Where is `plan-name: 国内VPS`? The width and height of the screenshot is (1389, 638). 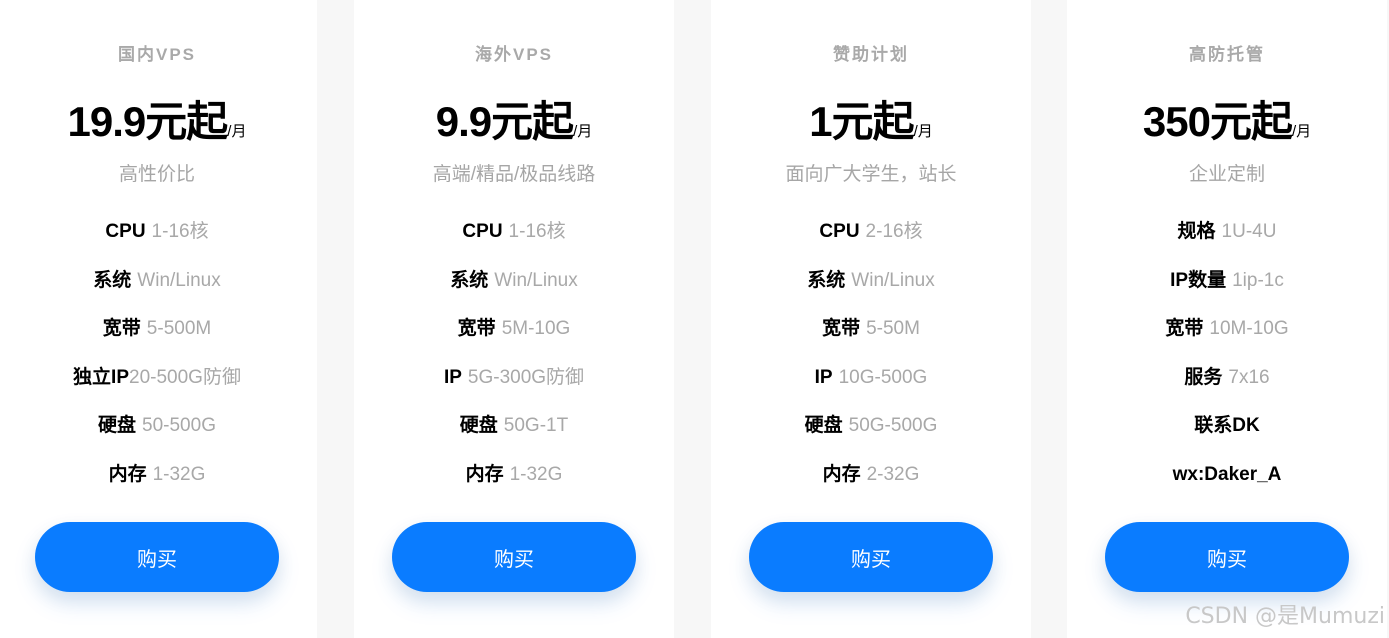 plan-name: 国内VPS is located at coordinates (157, 54).